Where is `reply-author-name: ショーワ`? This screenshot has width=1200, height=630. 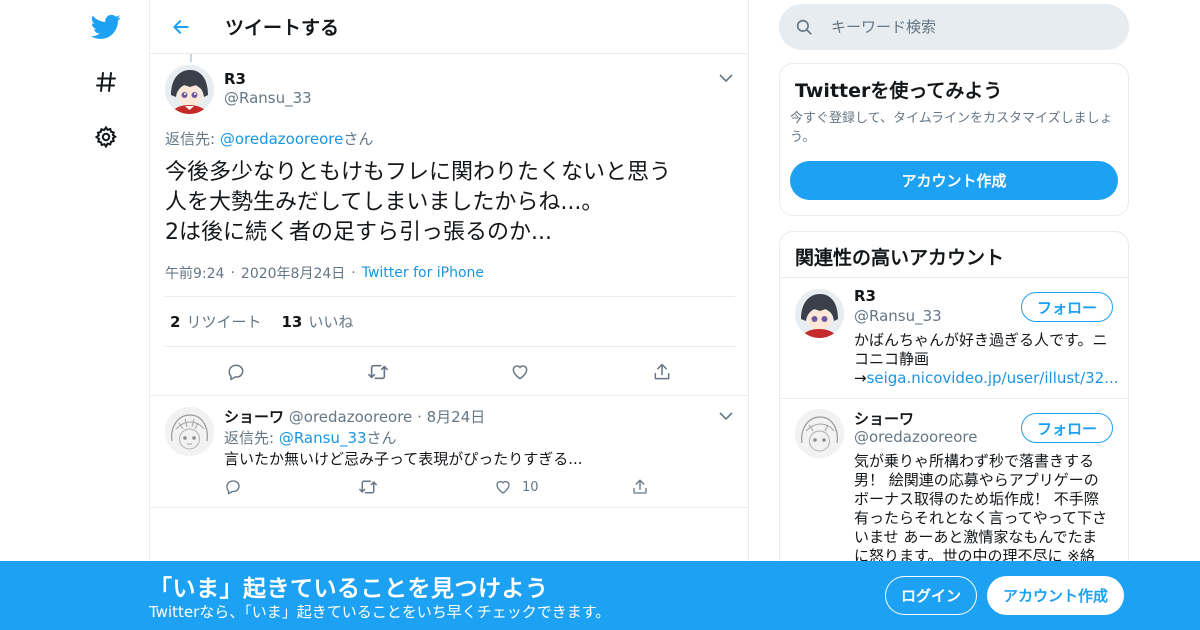 reply-author-name: ショーワ is located at coordinates (254, 417).